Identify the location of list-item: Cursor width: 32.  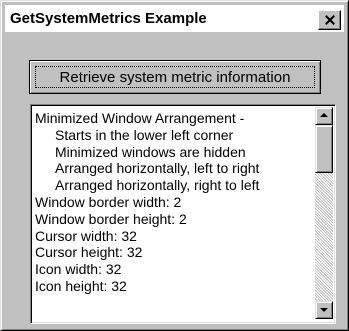
(170, 236).